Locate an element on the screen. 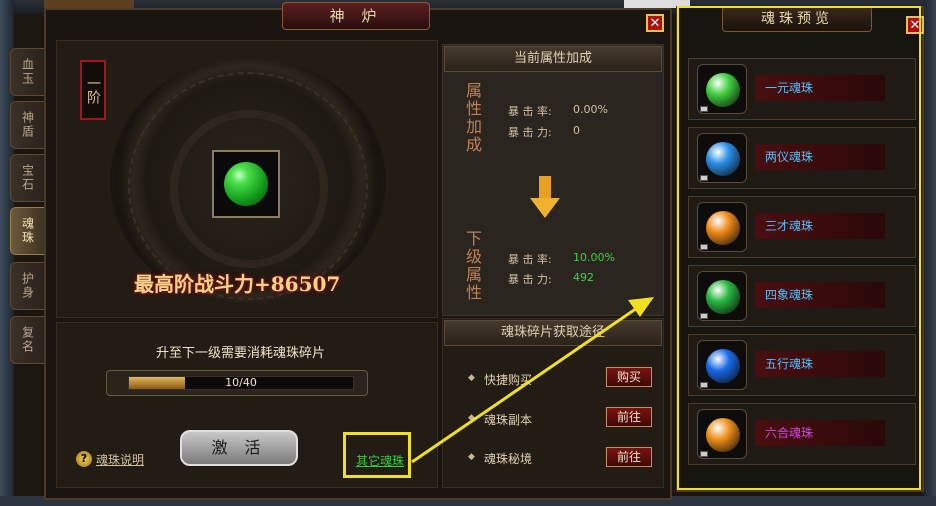  next-crit-power-value: 492 is located at coordinates (583, 277).